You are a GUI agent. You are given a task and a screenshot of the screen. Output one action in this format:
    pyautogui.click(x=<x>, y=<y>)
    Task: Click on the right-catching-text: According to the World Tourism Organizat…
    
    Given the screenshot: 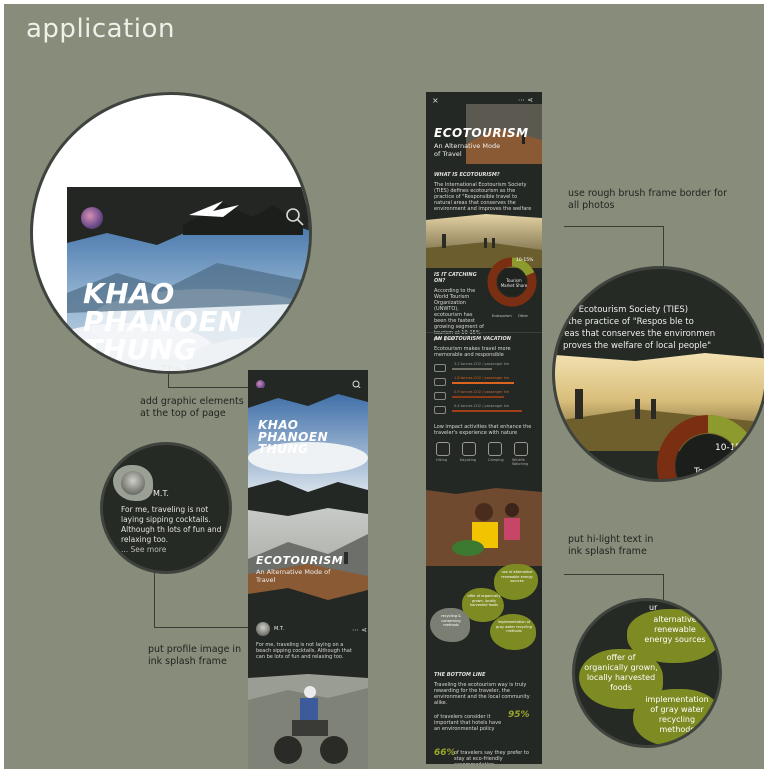 What is the action you would take?
    pyautogui.click(x=459, y=315)
    